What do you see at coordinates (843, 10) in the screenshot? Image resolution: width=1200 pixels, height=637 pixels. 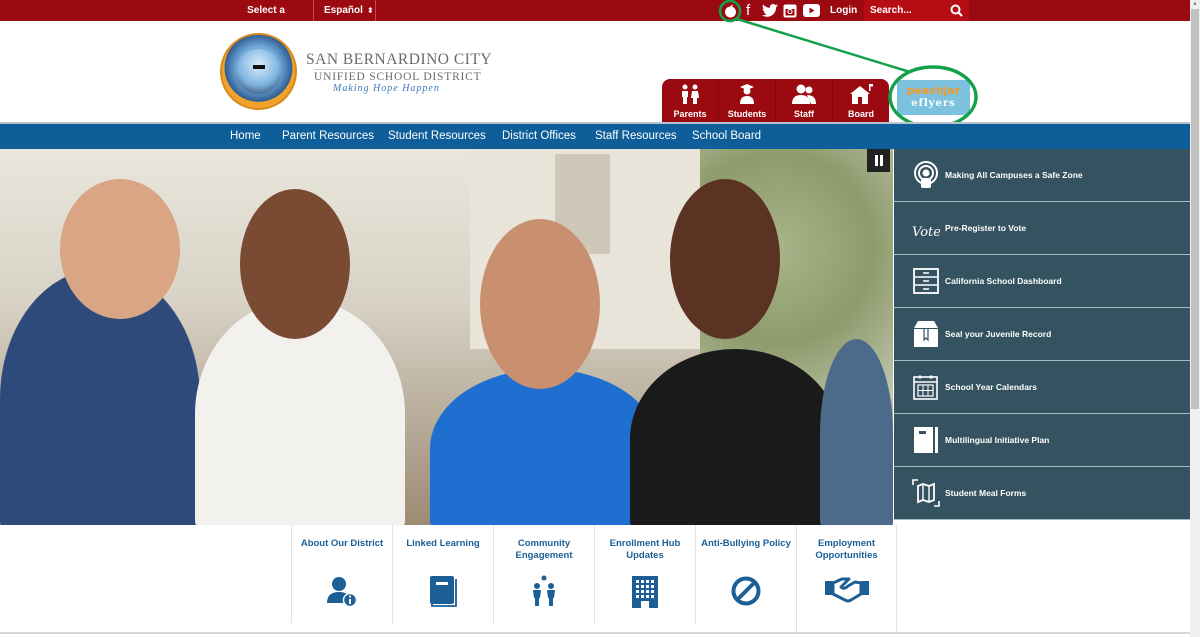 I see `login-link: Login` at bounding box center [843, 10].